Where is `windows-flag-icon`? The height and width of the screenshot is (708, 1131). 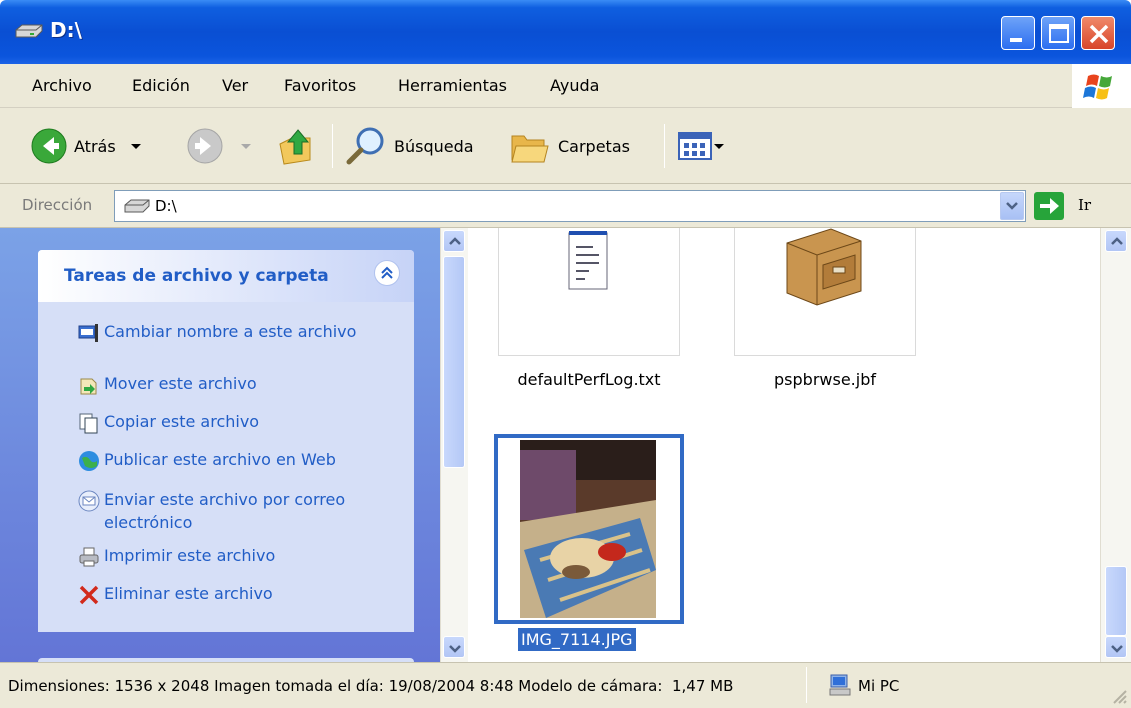 windows-flag-icon is located at coordinates (1097, 87).